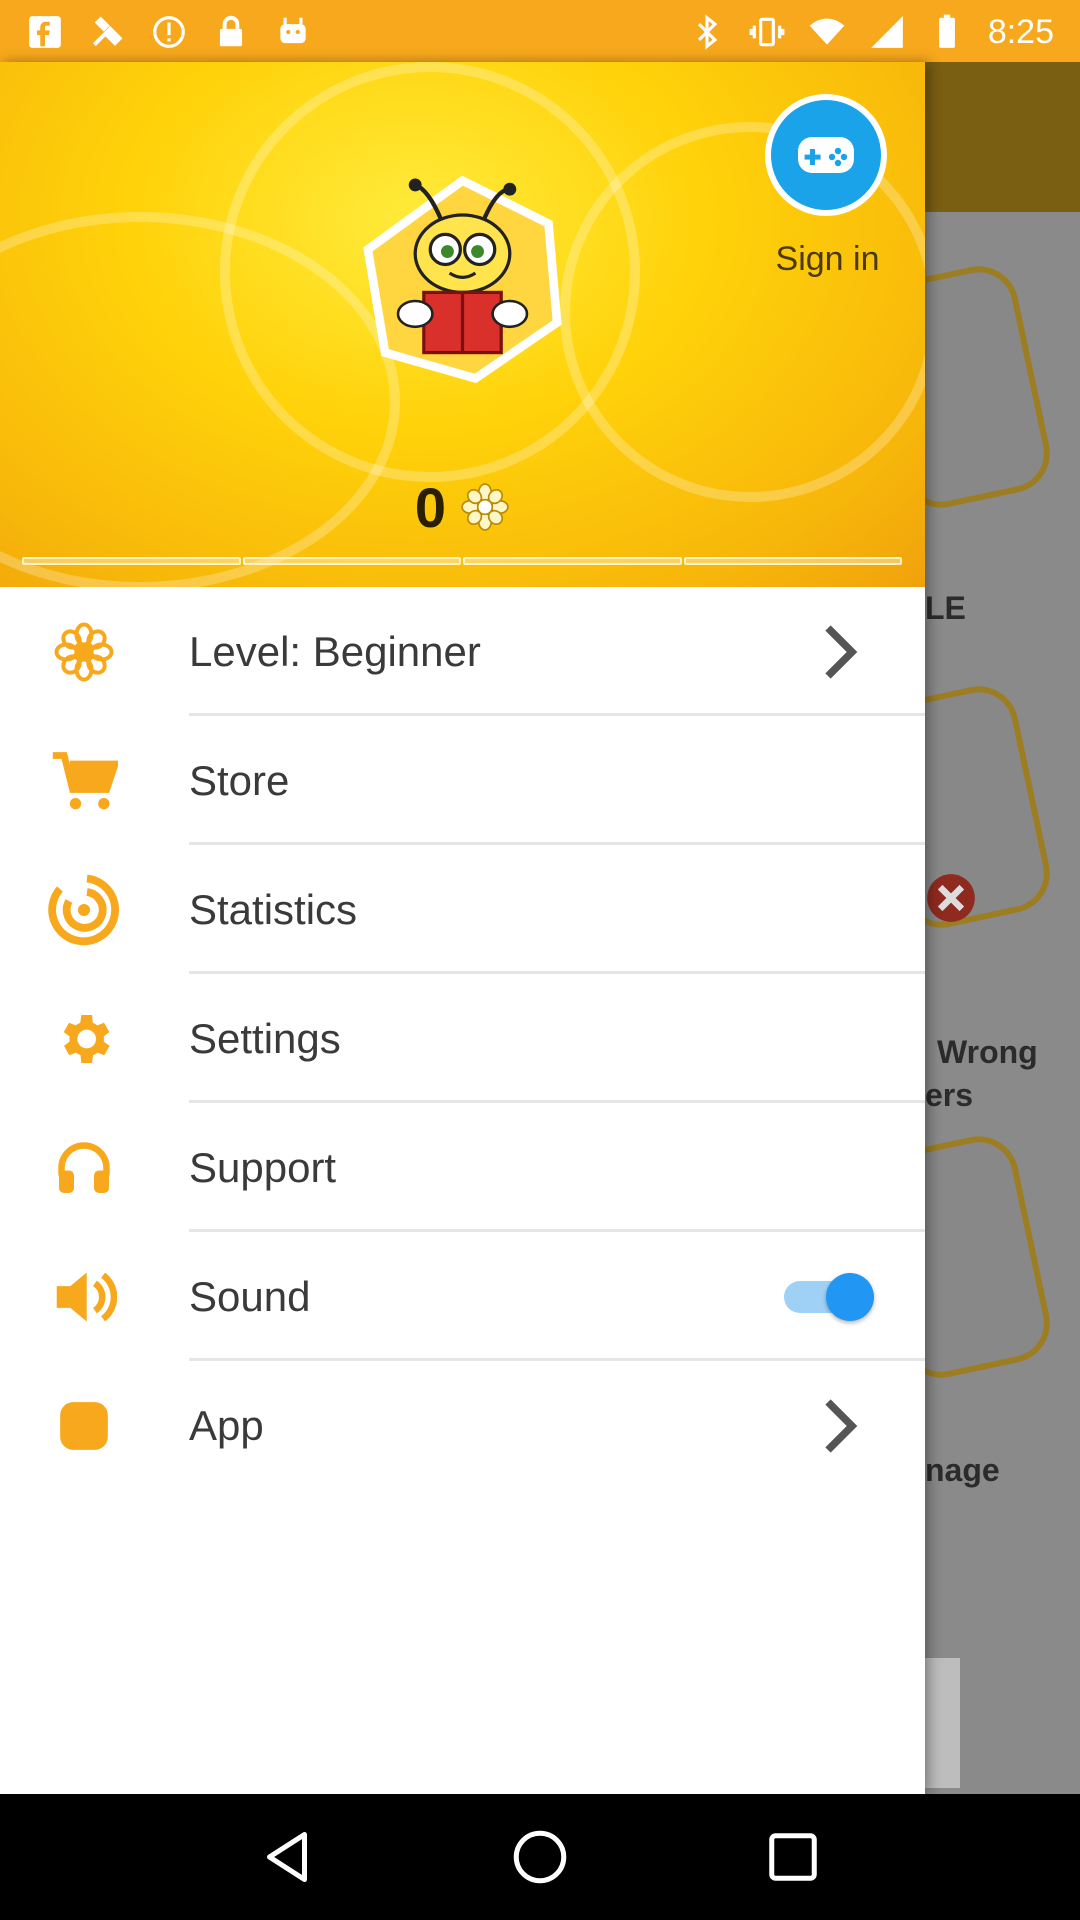  What do you see at coordinates (84, 1297) in the screenshot?
I see `speaker-icon` at bounding box center [84, 1297].